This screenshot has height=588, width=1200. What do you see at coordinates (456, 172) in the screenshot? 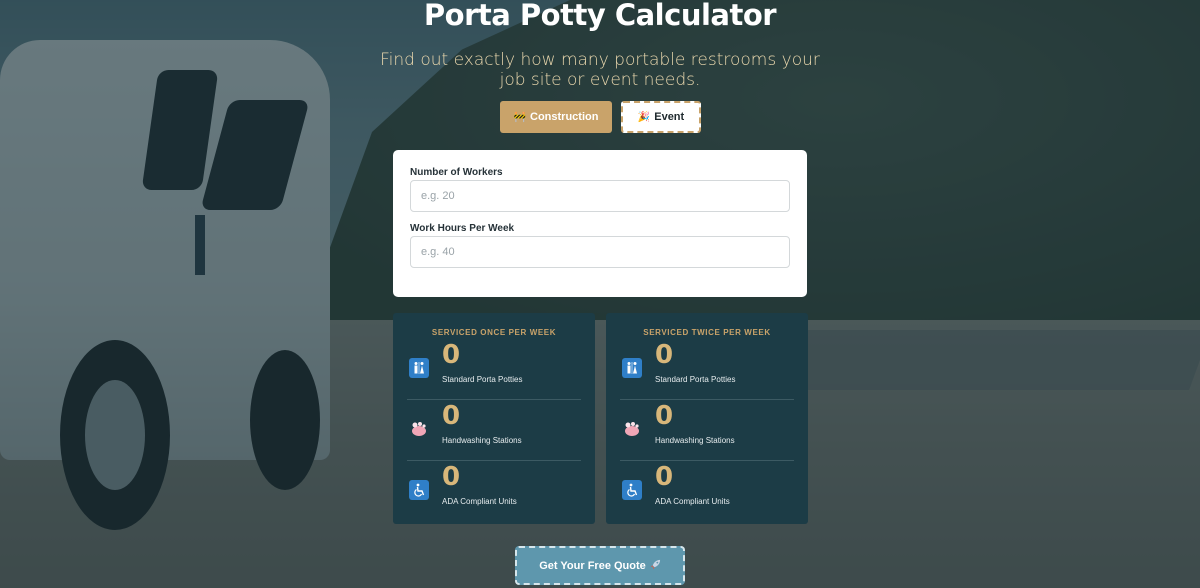
I see `workers-label: Number of Workers` at bounding box center [456, 172].